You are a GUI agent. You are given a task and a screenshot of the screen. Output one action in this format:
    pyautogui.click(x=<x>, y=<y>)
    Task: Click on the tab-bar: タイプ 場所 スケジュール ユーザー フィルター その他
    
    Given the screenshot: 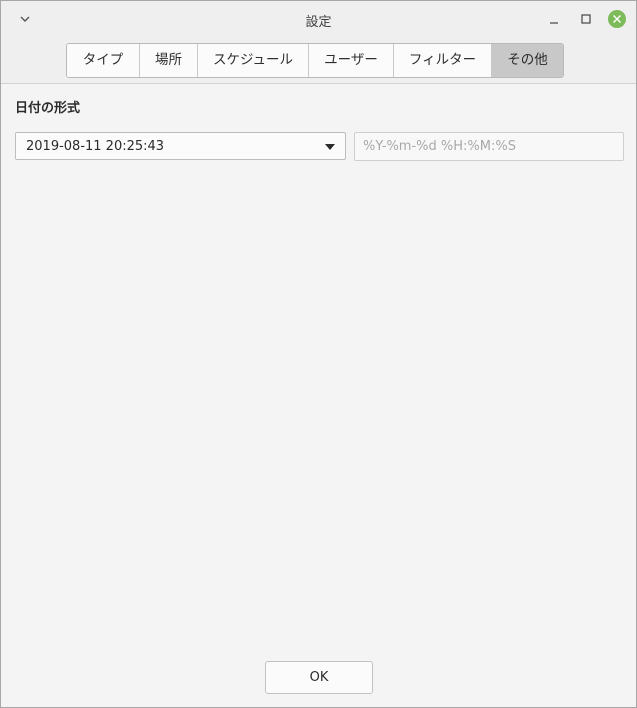 What is the action you would take?
    pyautogui.click(x=315, y=60)
    